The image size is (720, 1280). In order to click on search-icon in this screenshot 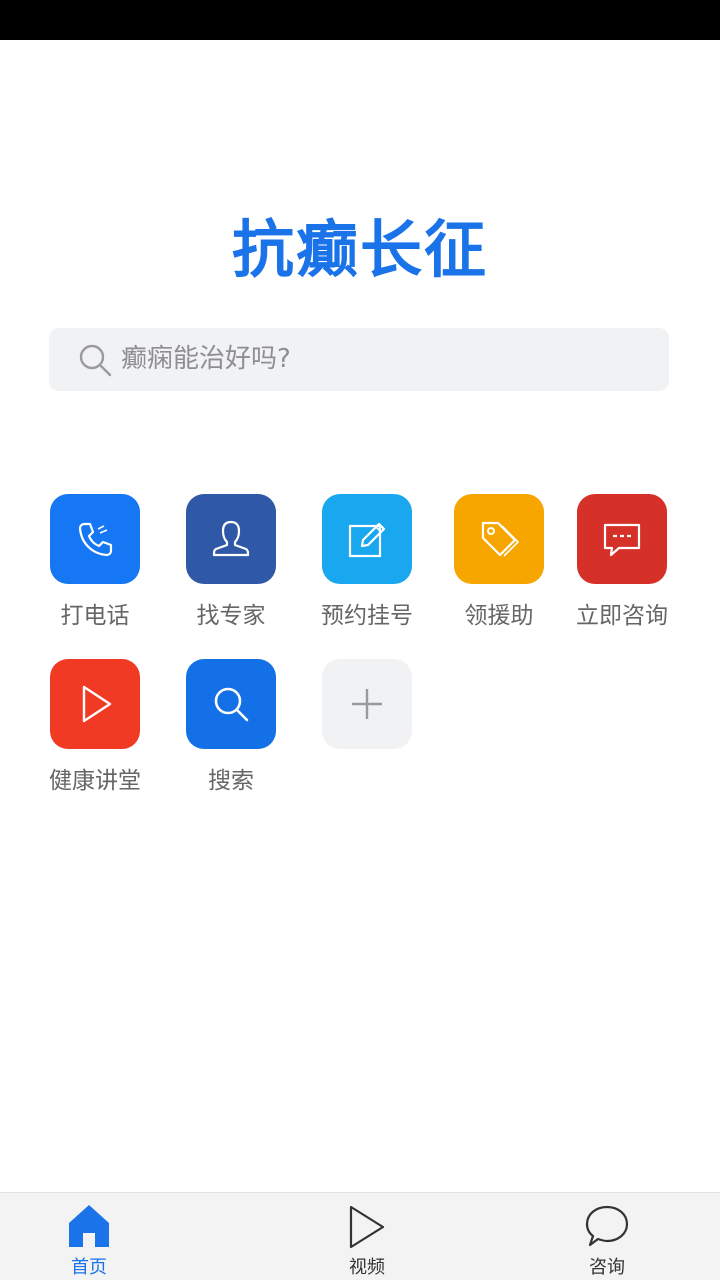, I will do `click(231, 704)`.